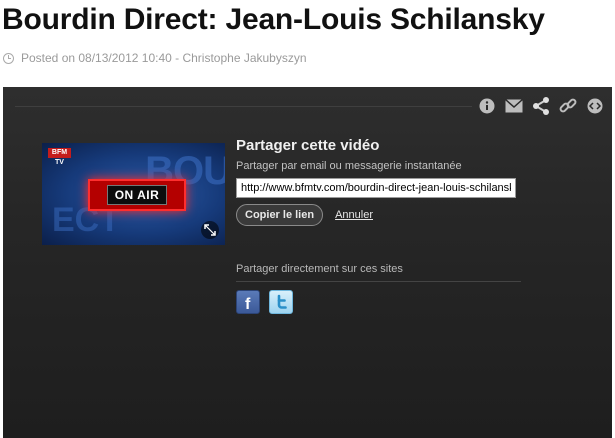 This screenshot has height=438, width=615. What do you see at coordinates (243, 106) in the screenshot?
I see `toolbar-divider` at bounding box center [243, 106].